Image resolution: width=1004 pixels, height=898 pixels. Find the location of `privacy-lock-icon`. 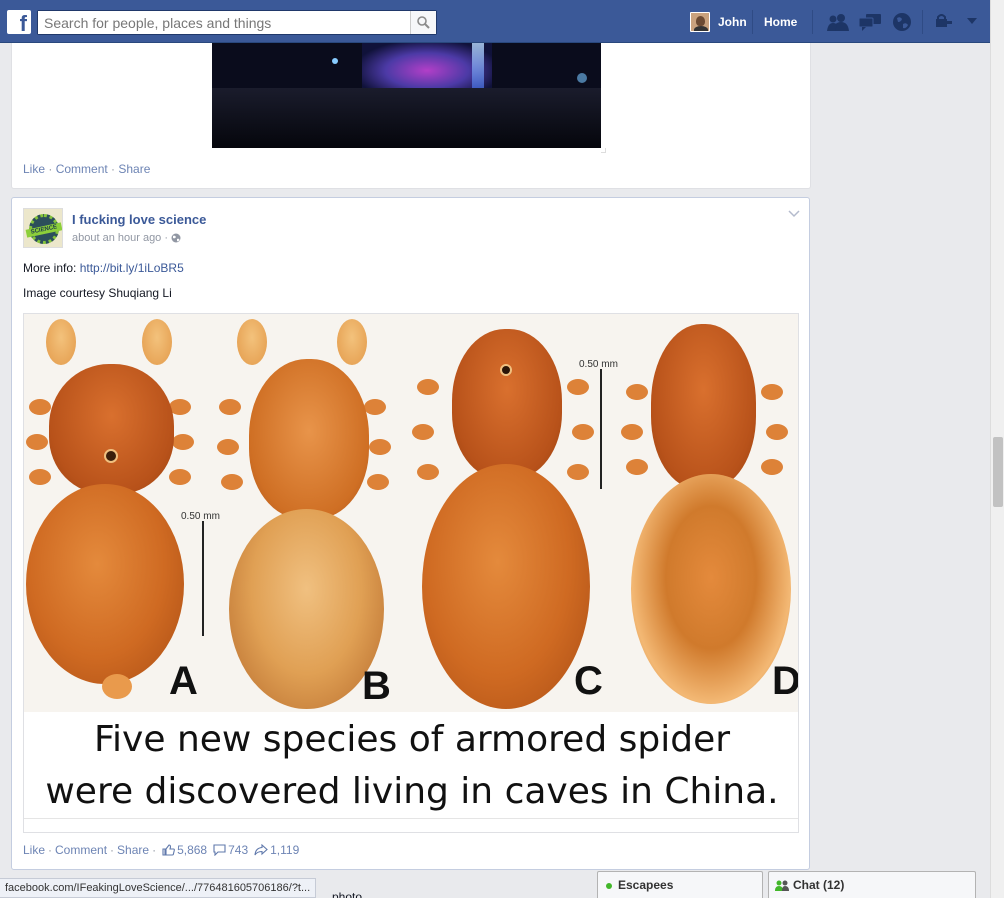

privacy-lock-icon is located at coordinates (944, 21).